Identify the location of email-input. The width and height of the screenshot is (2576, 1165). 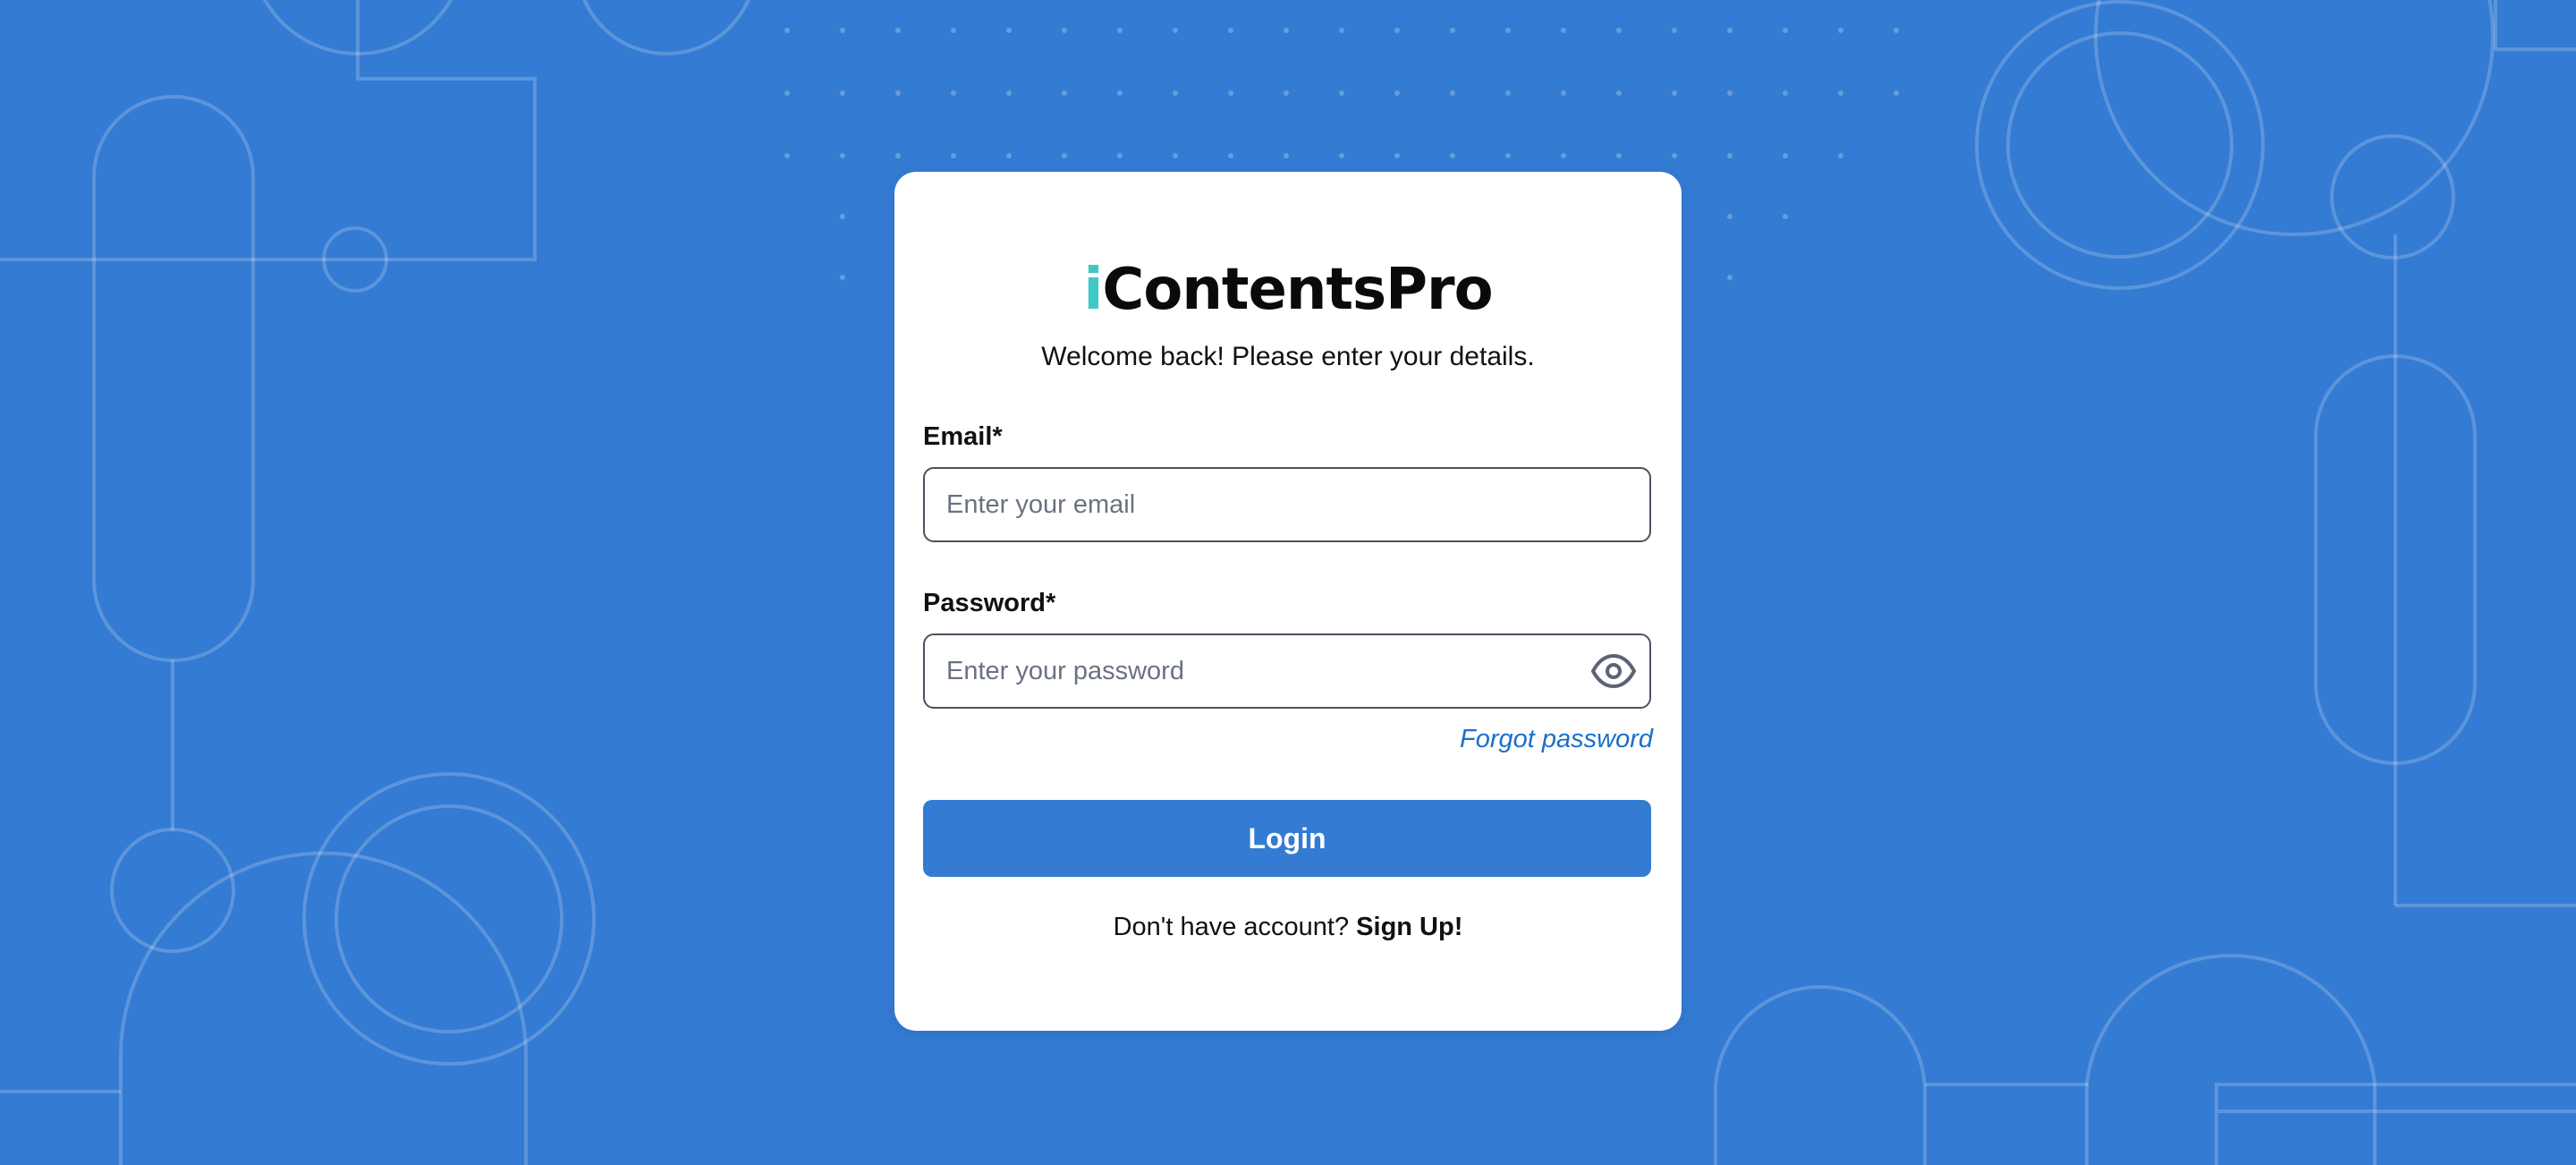
(1259, 505).